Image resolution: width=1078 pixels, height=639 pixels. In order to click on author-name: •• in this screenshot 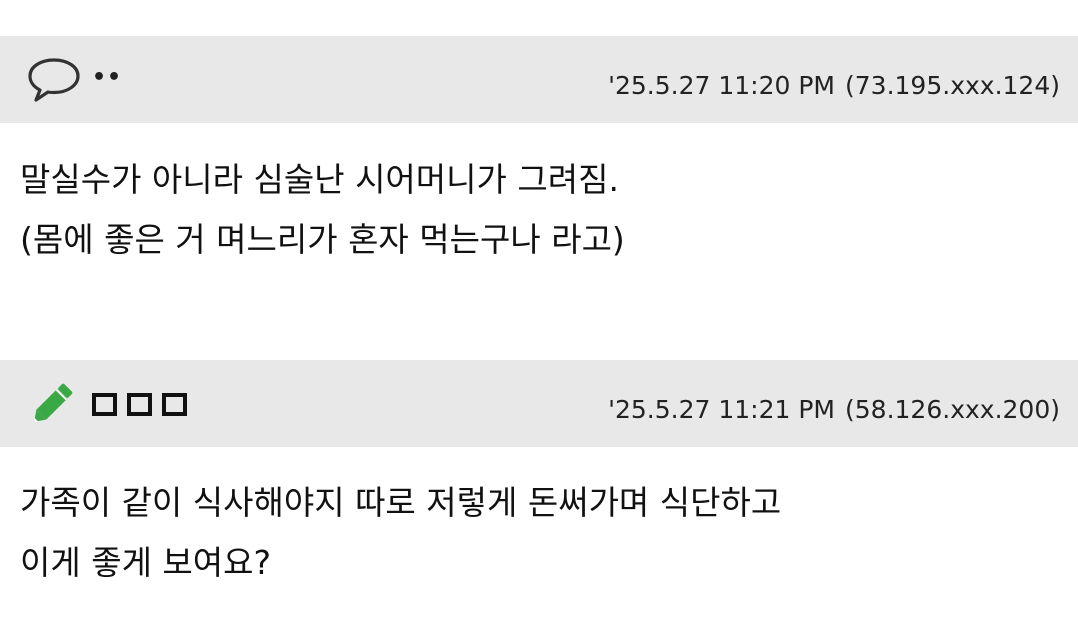, I will do `click(107, 77)`.